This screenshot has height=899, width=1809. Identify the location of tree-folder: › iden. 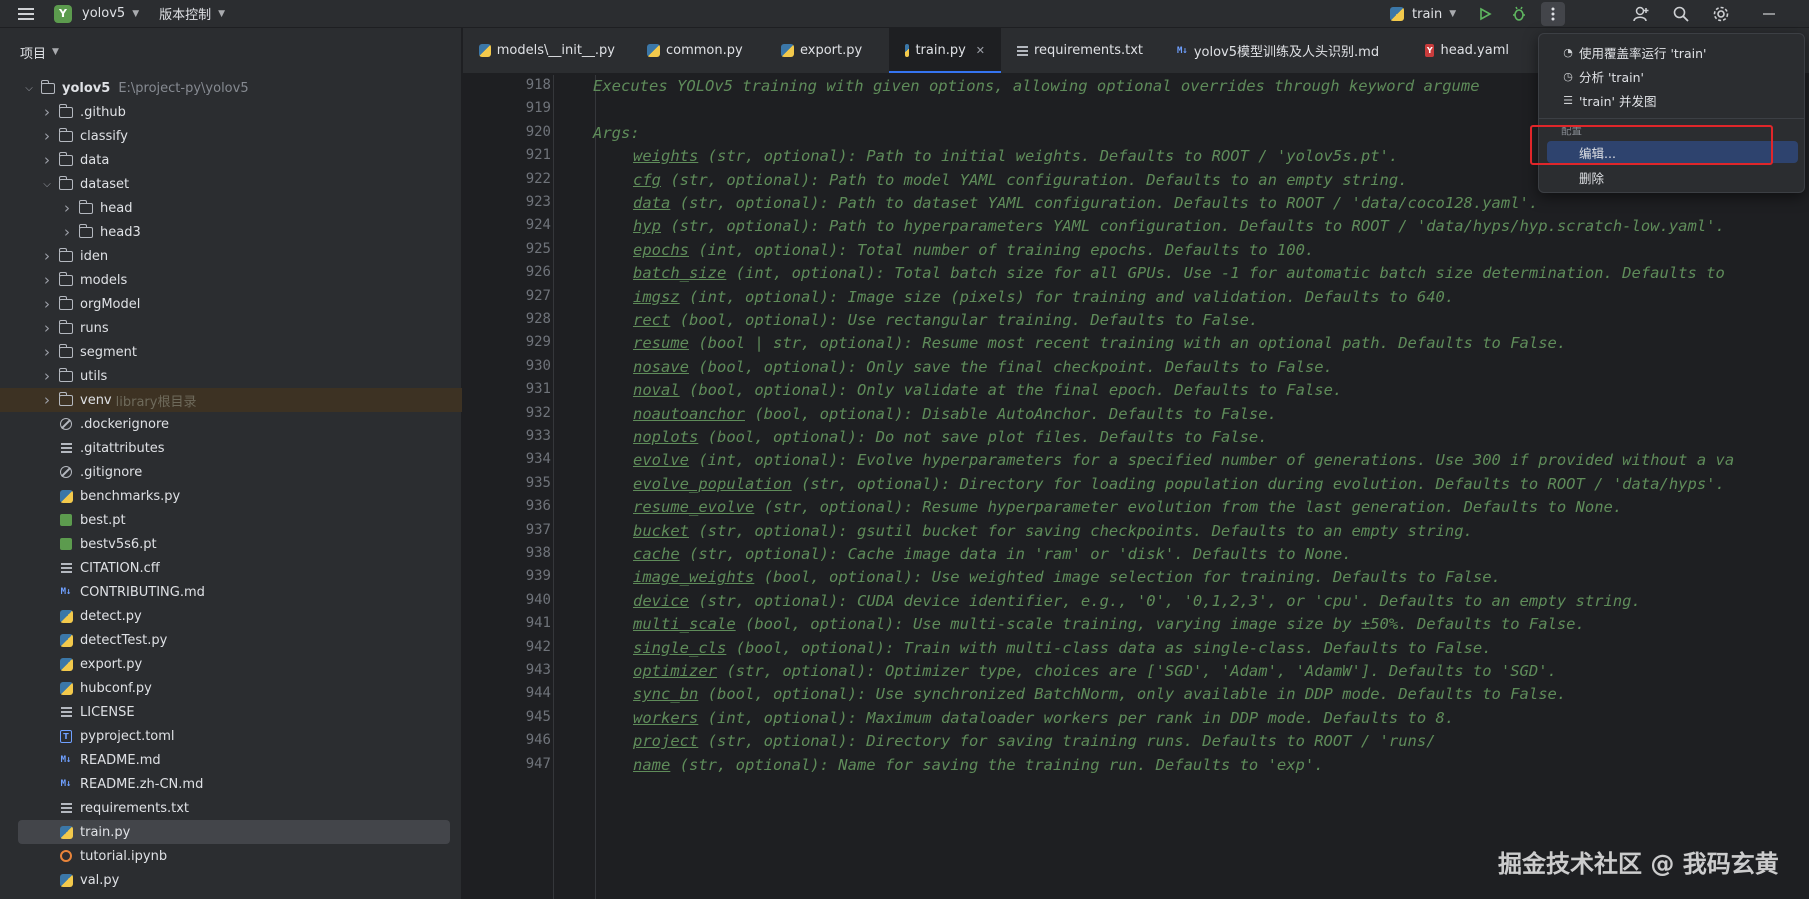
(231, 256).